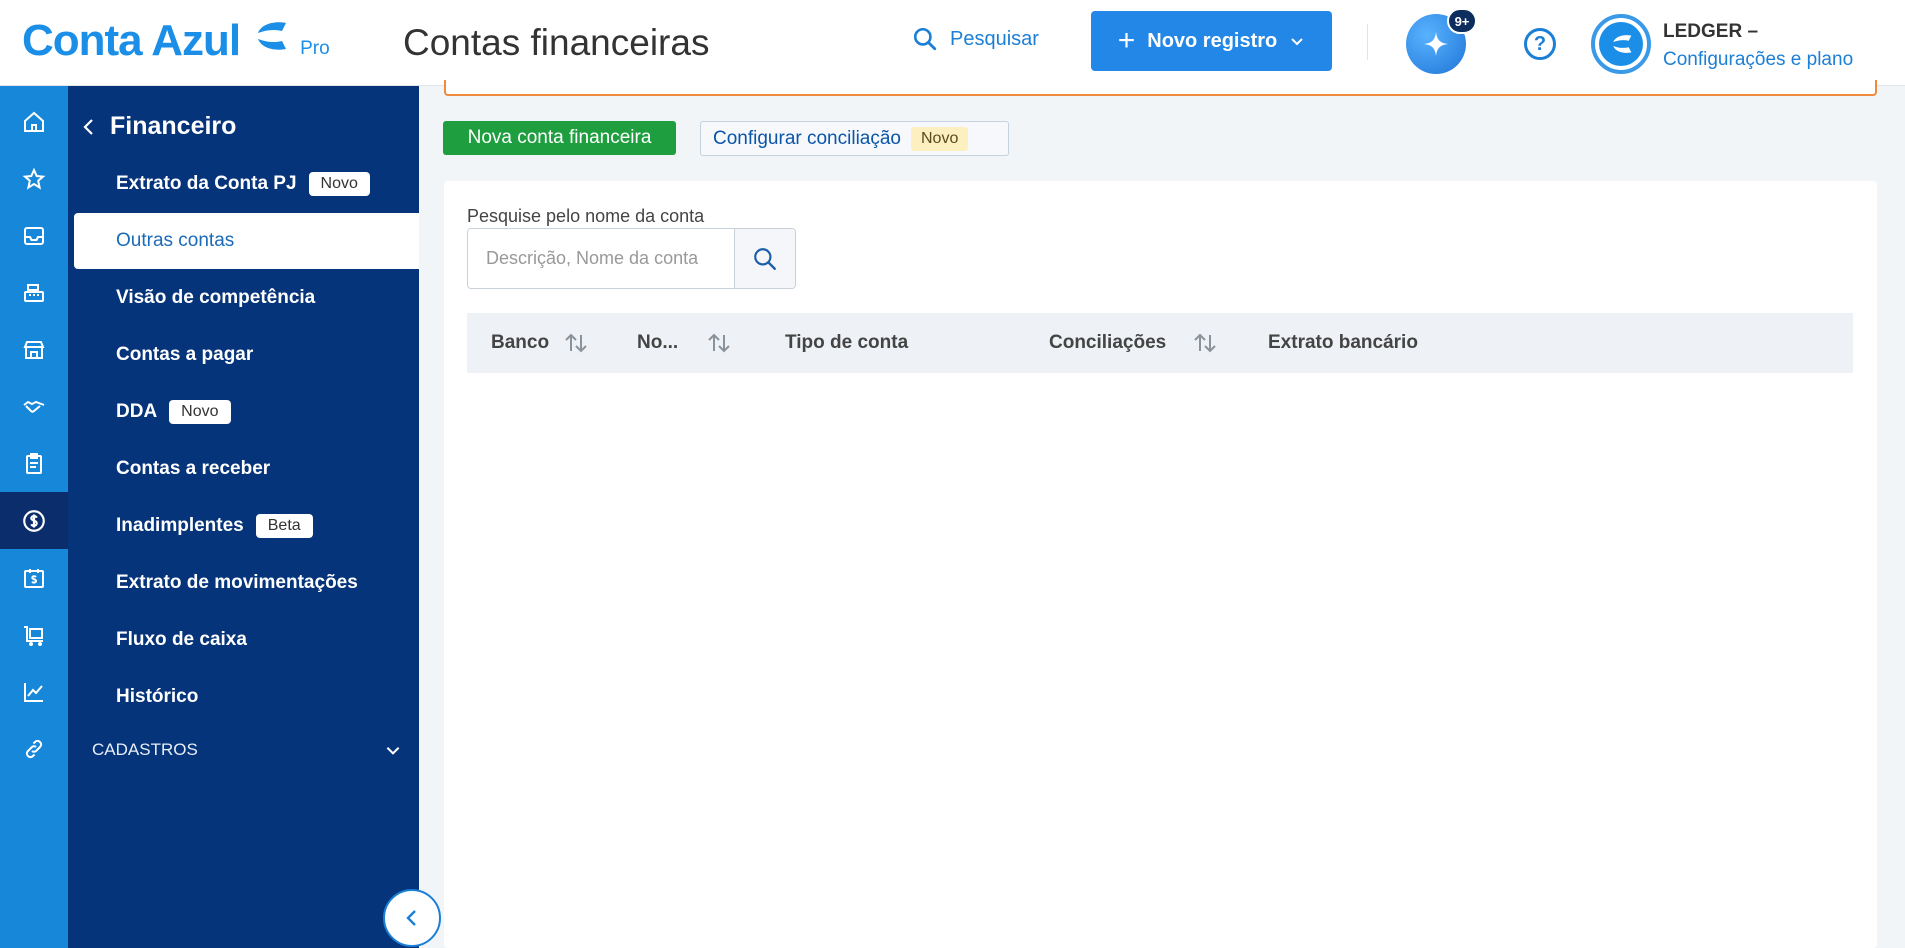  I want to click on rail-integrations, so click(34, 748).